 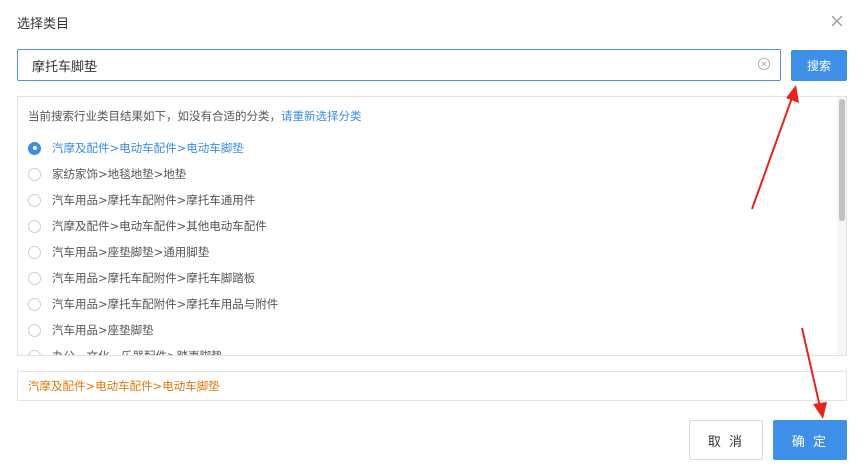 I want to click on selected-path-box: 汽摩及配件>电动车配件>电动车脚垫, so click(x=432, y=386).